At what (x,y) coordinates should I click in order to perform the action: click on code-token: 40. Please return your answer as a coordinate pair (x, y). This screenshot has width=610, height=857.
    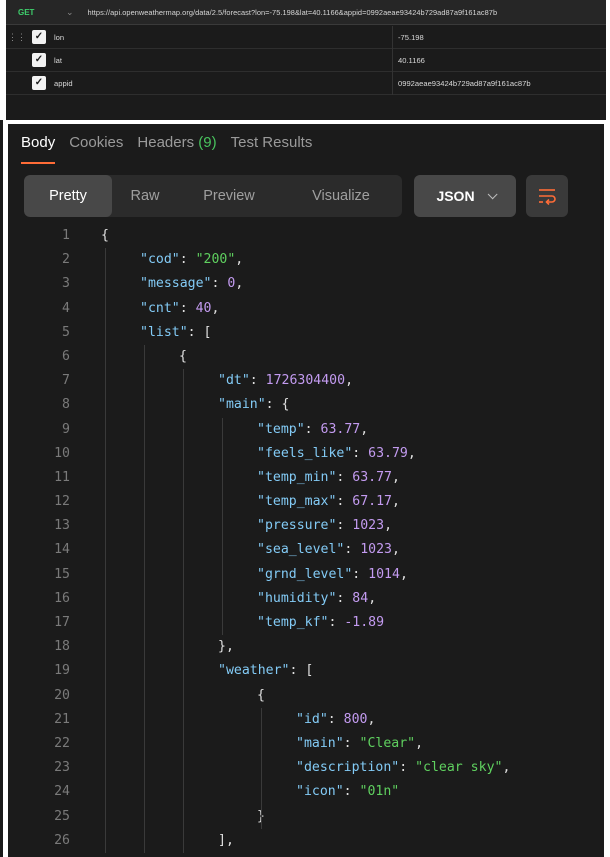
    Looking at the image, I should click on (203, 308).